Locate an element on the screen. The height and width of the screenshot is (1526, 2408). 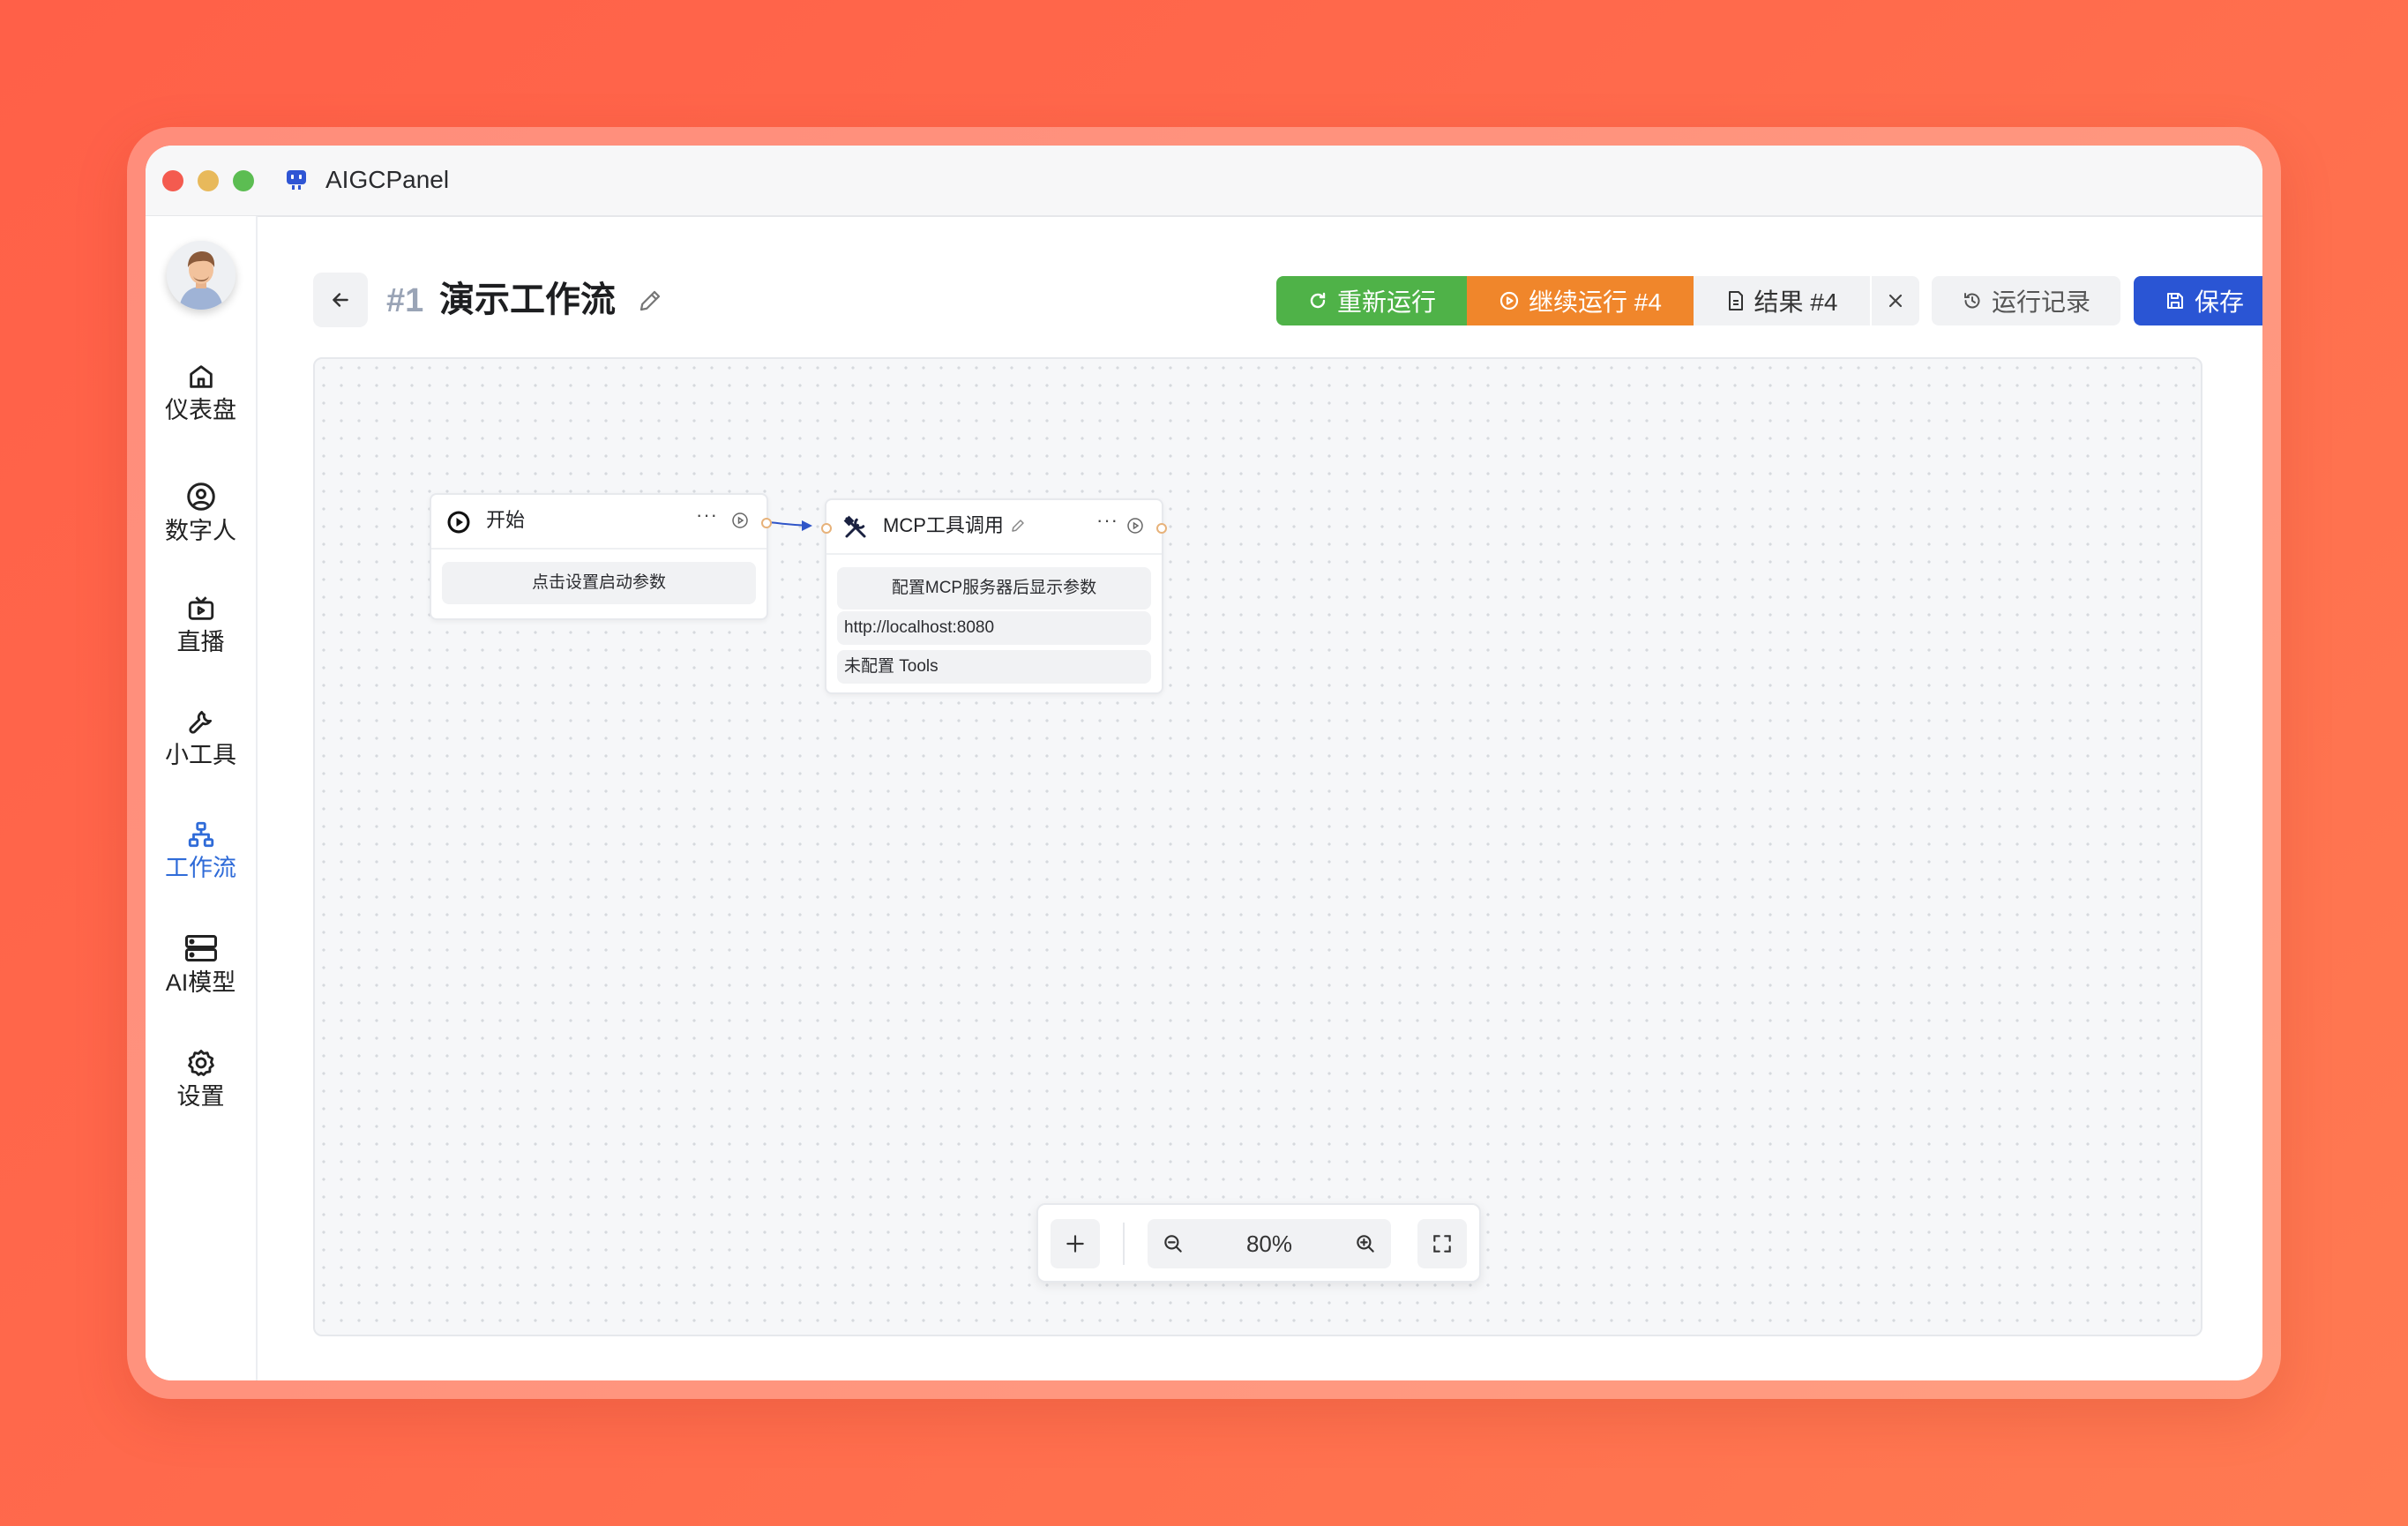
wrench-icon is located at coordinates (200, 722).